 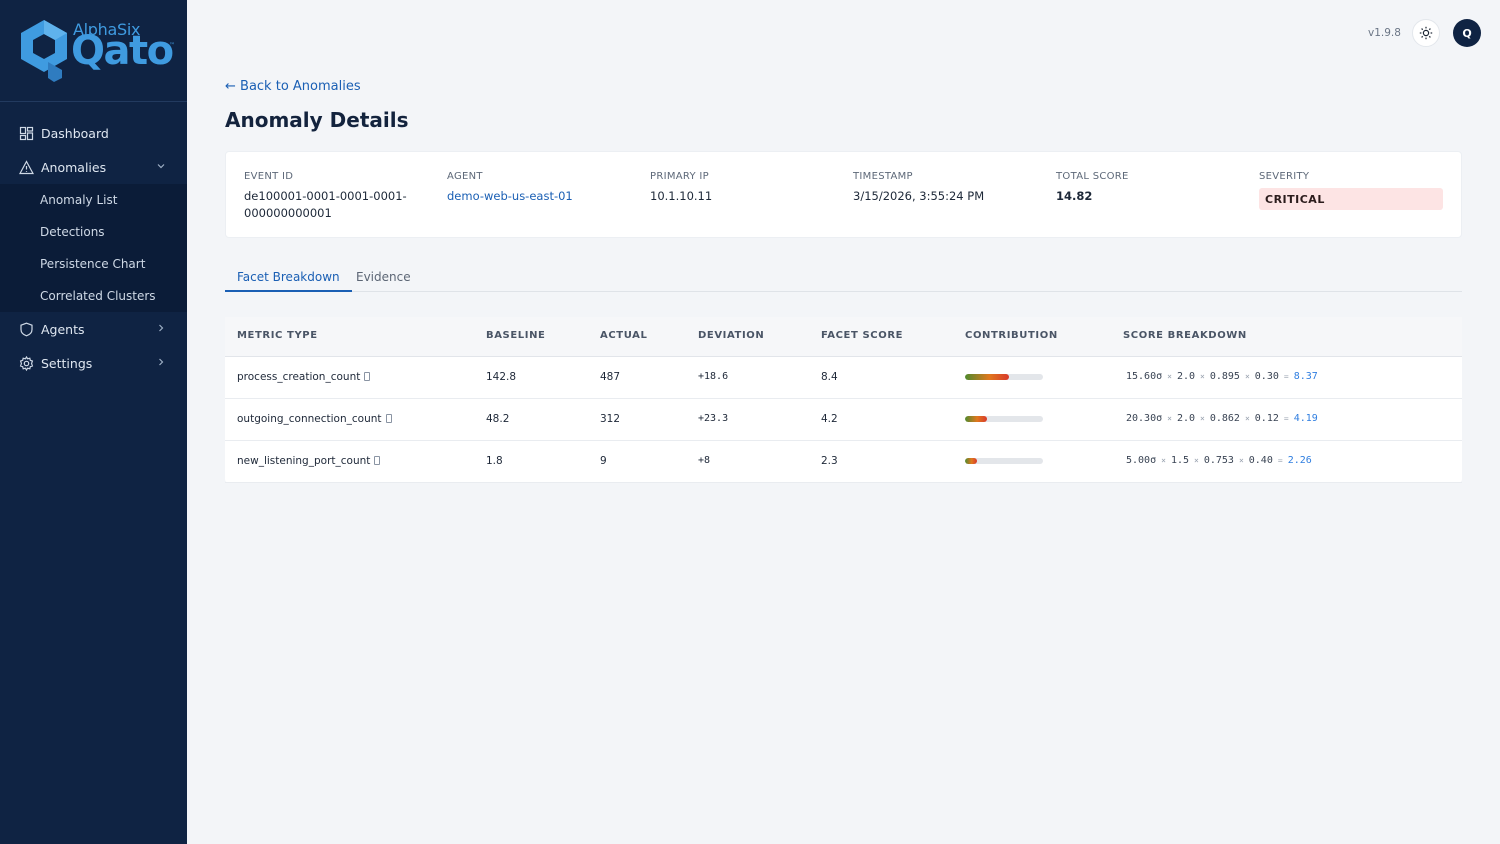 What do you see at coordinates (44, 51) in the screenshot?
I see `logo-hexagon-icon` at bounding box center [44, 51].